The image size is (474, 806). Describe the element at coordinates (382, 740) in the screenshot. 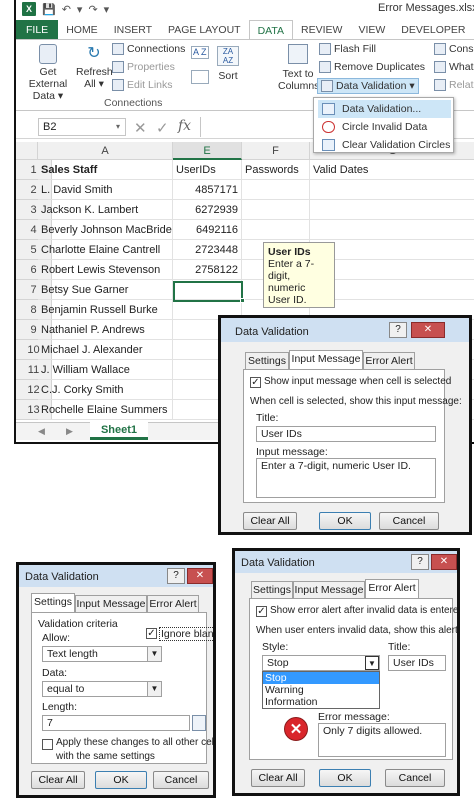

I see `error-message-textarea: Only 7 digits allowed.` at that location.